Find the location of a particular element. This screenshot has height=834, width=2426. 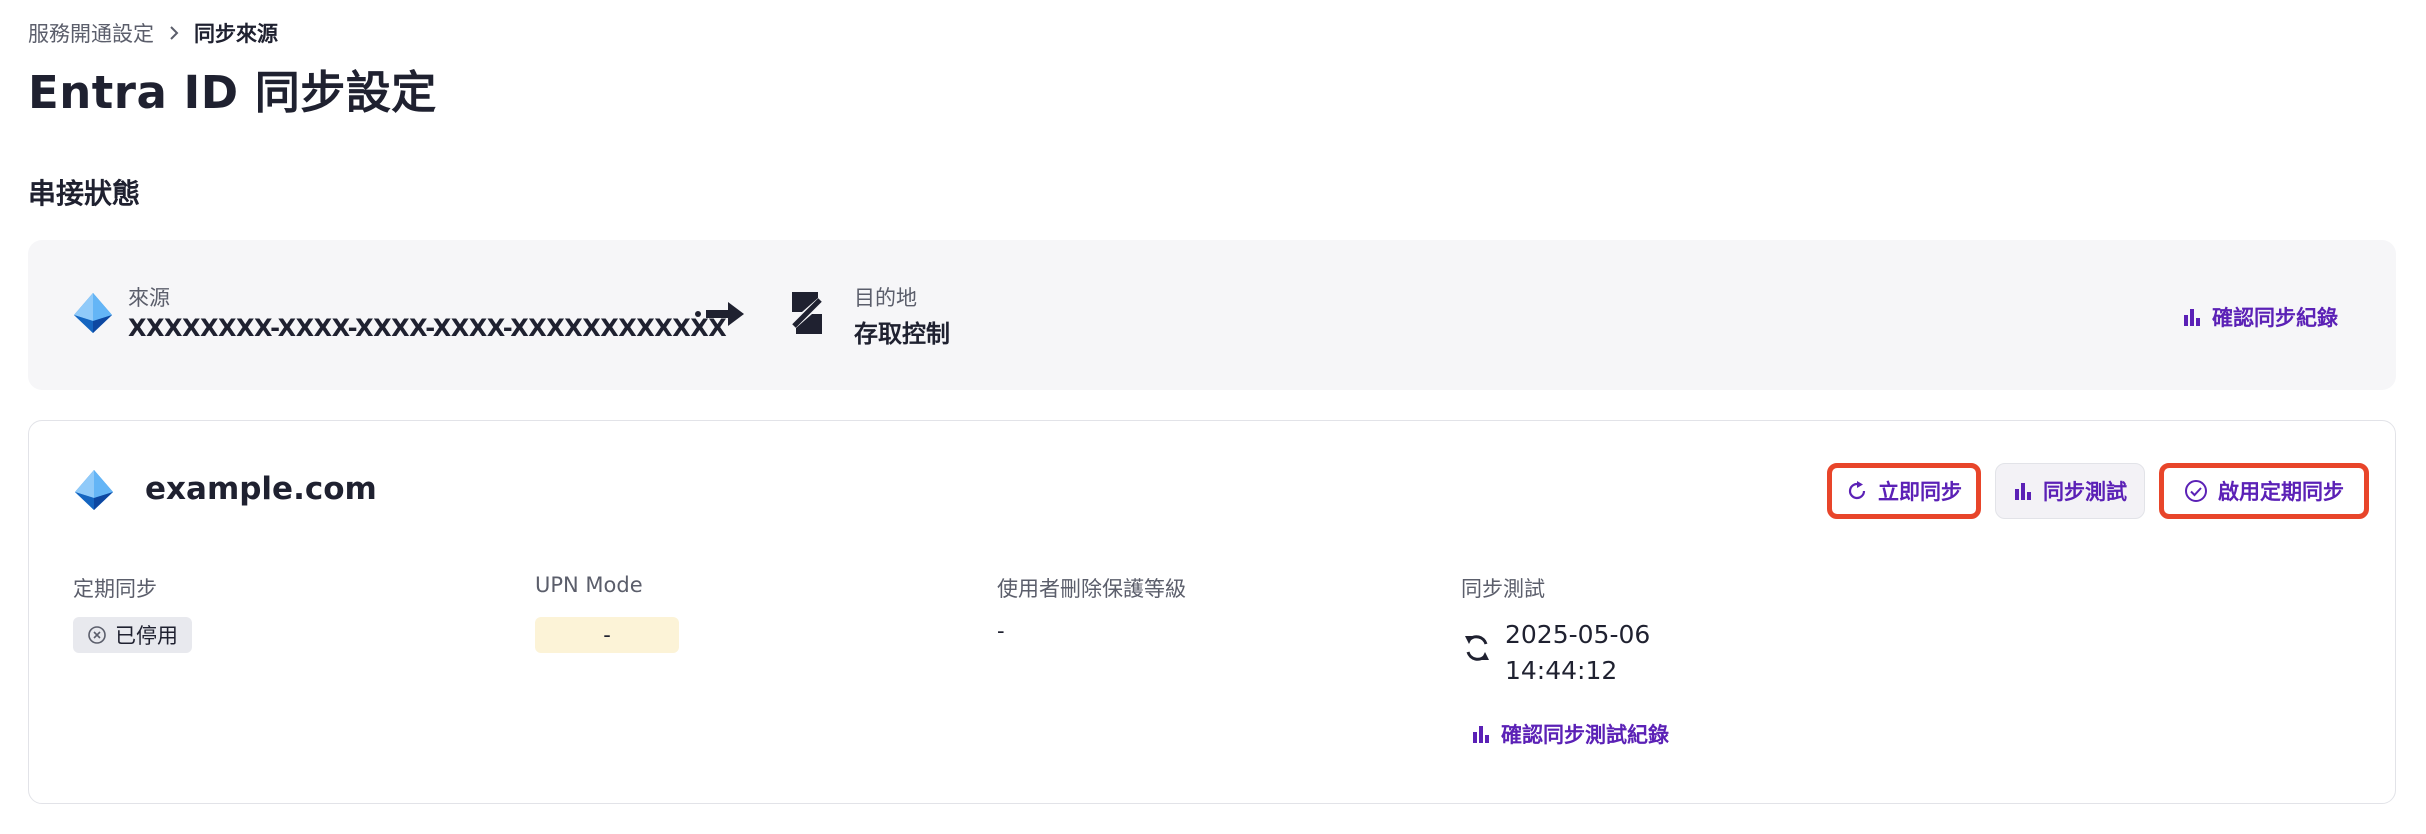

source-label: 來源 is located at coordinates (149, 298).